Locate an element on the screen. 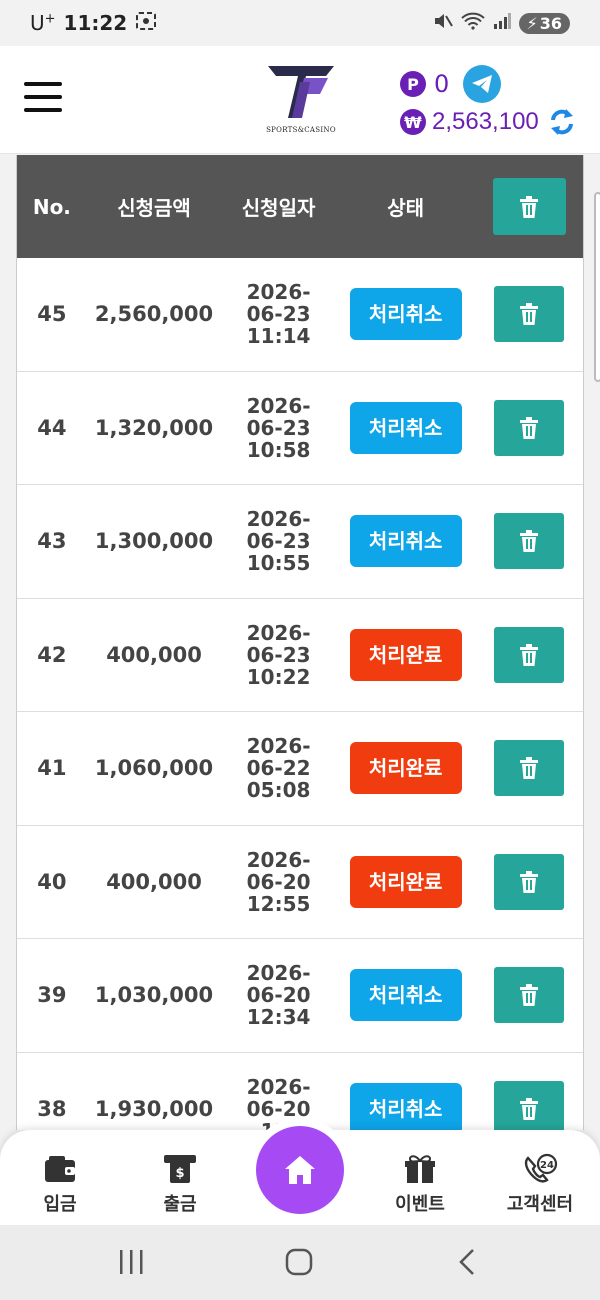 The height and width of the screenshot is (1300, 600). table-row: 40 400,000 2026- 06-20 12:55 처리완료 is located at coordinates (300, 882).